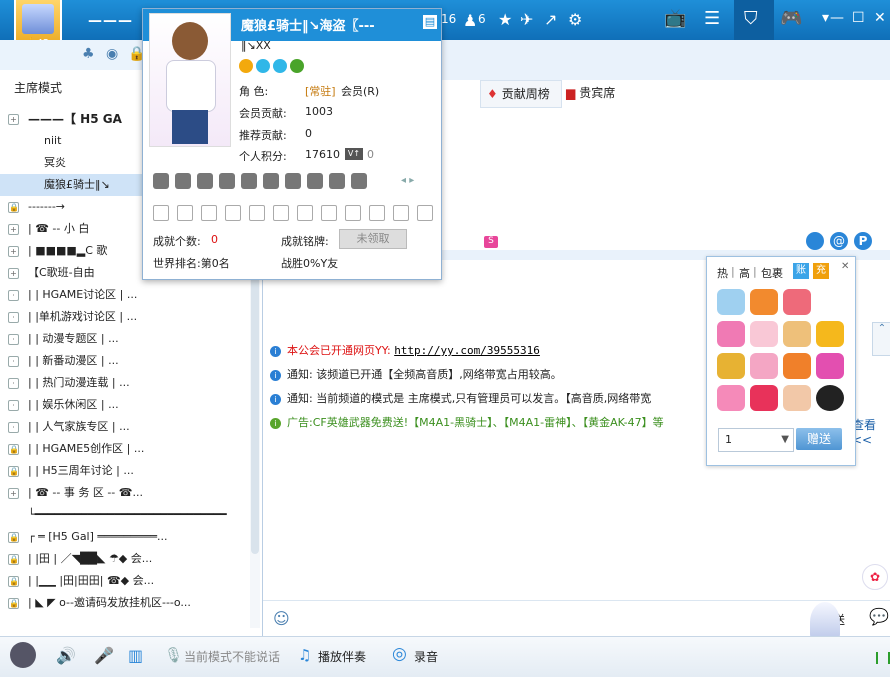  What do you see at coordinates (257, 213) in the screenshot?
I see `leo-icon` at bounding box center [257, 213].